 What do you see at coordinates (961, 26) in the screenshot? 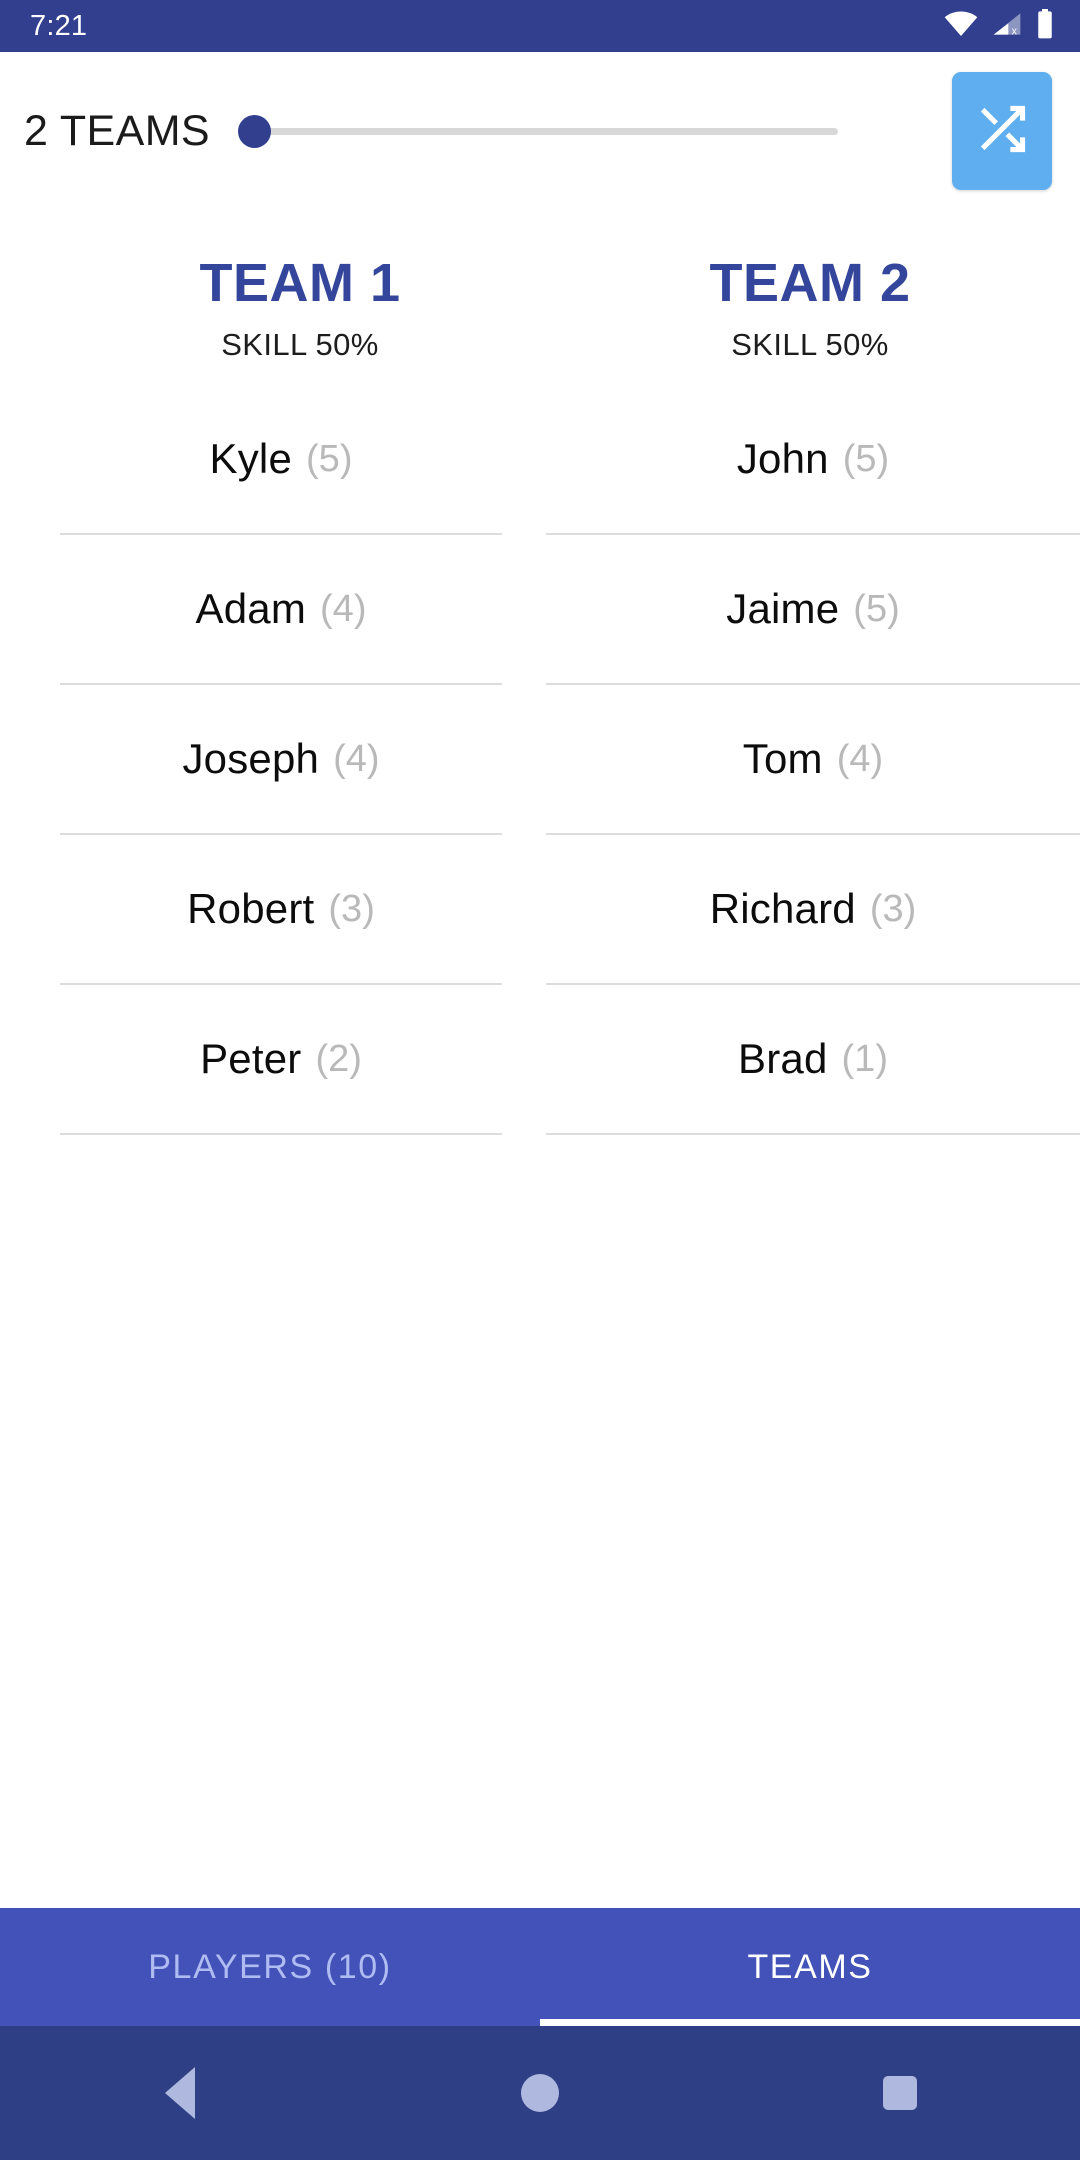
I see `wifi-icon` at bounding box center [961, 26].